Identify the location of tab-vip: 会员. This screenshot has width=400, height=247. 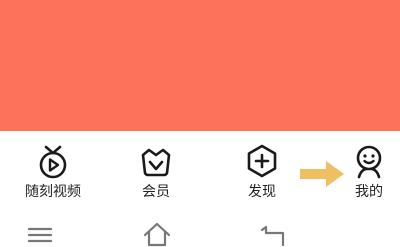
(156, 169).